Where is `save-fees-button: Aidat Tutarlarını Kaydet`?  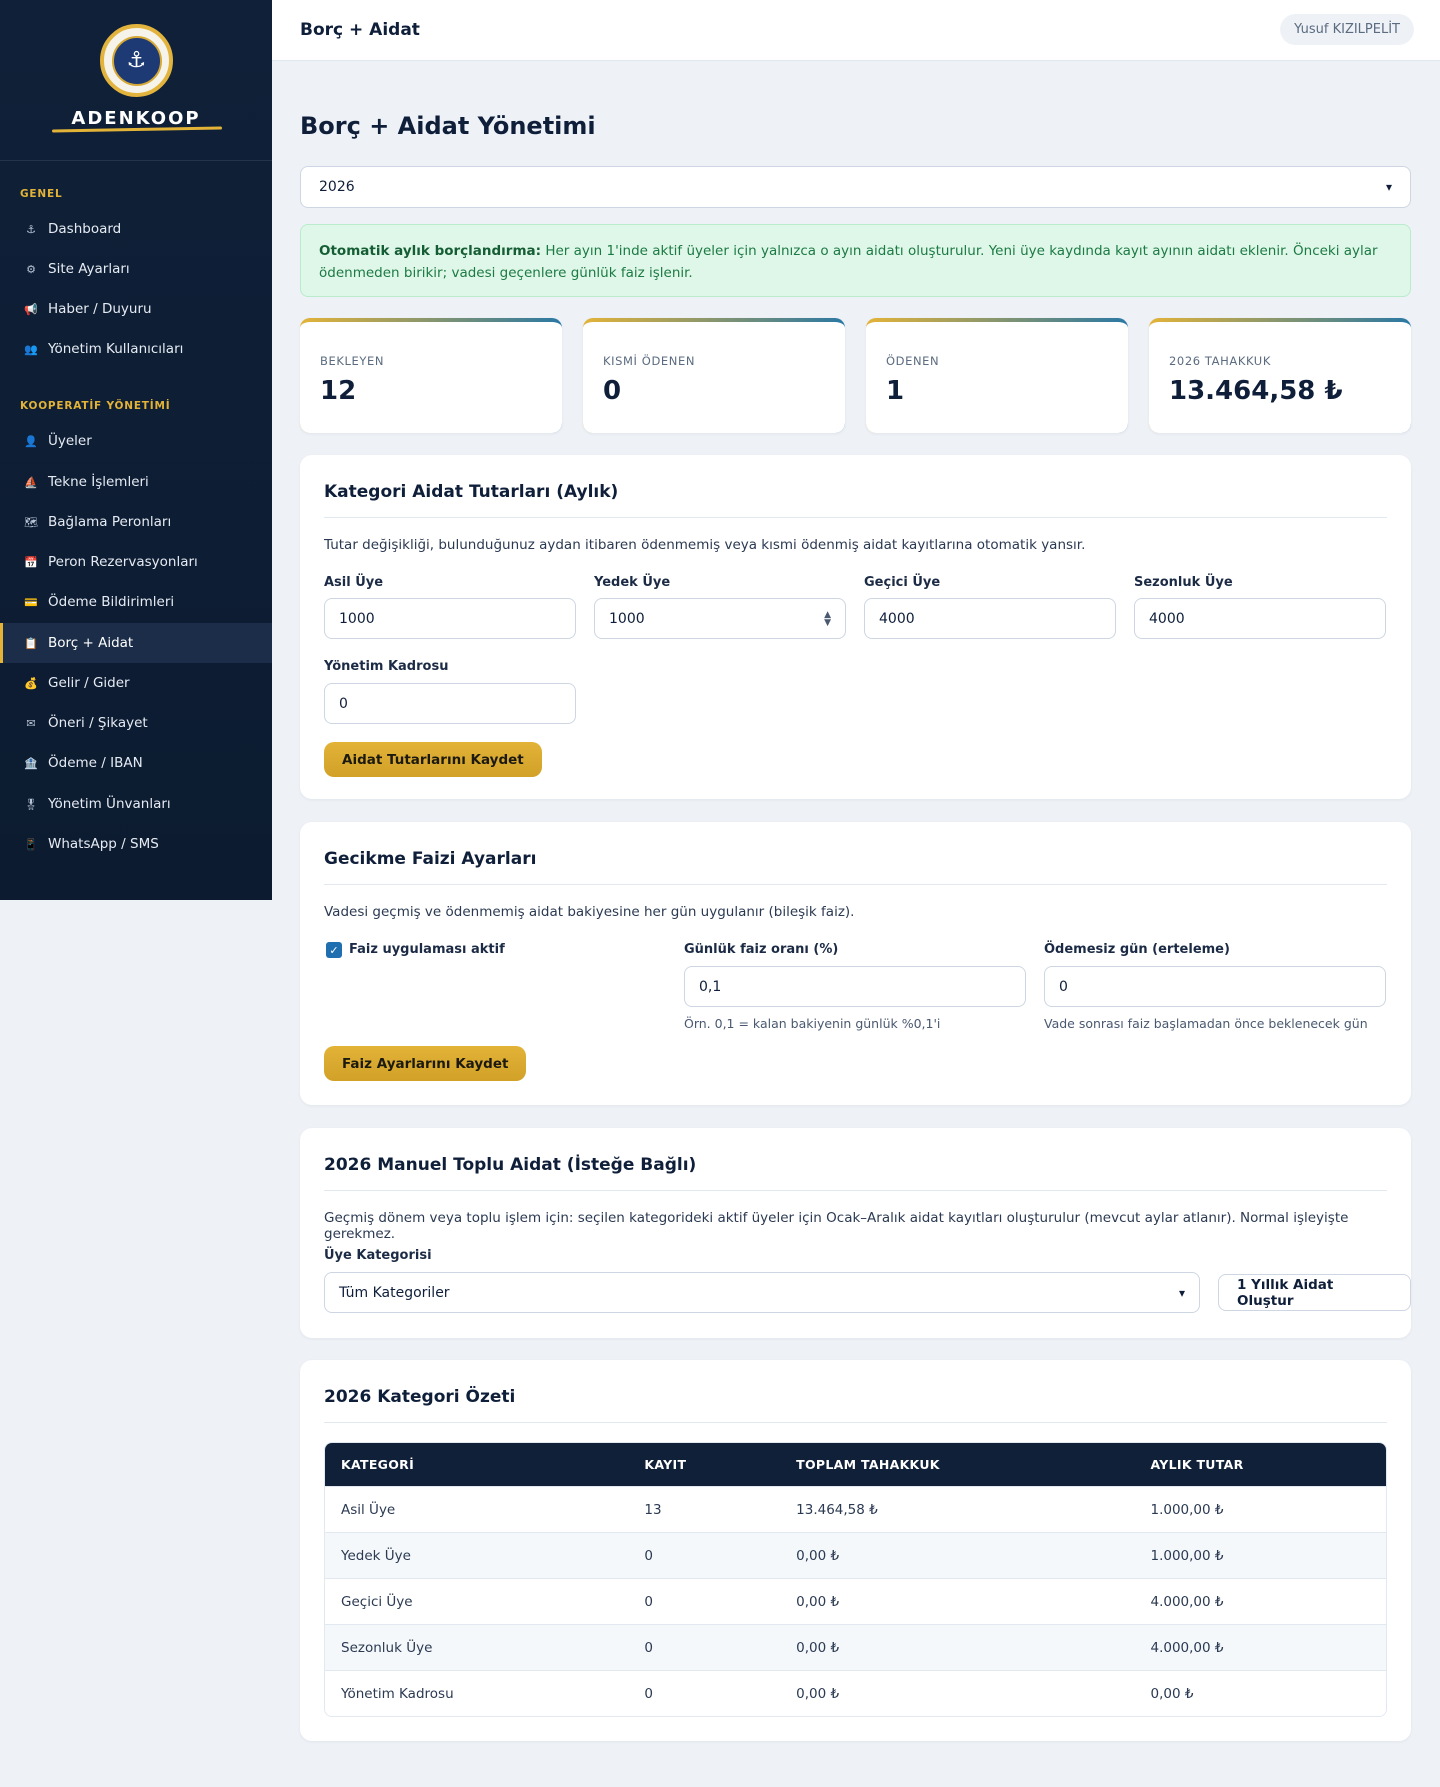 save-fees-button: Aidat Tutarlarını Kaydet is located at coordinates (433, 759).